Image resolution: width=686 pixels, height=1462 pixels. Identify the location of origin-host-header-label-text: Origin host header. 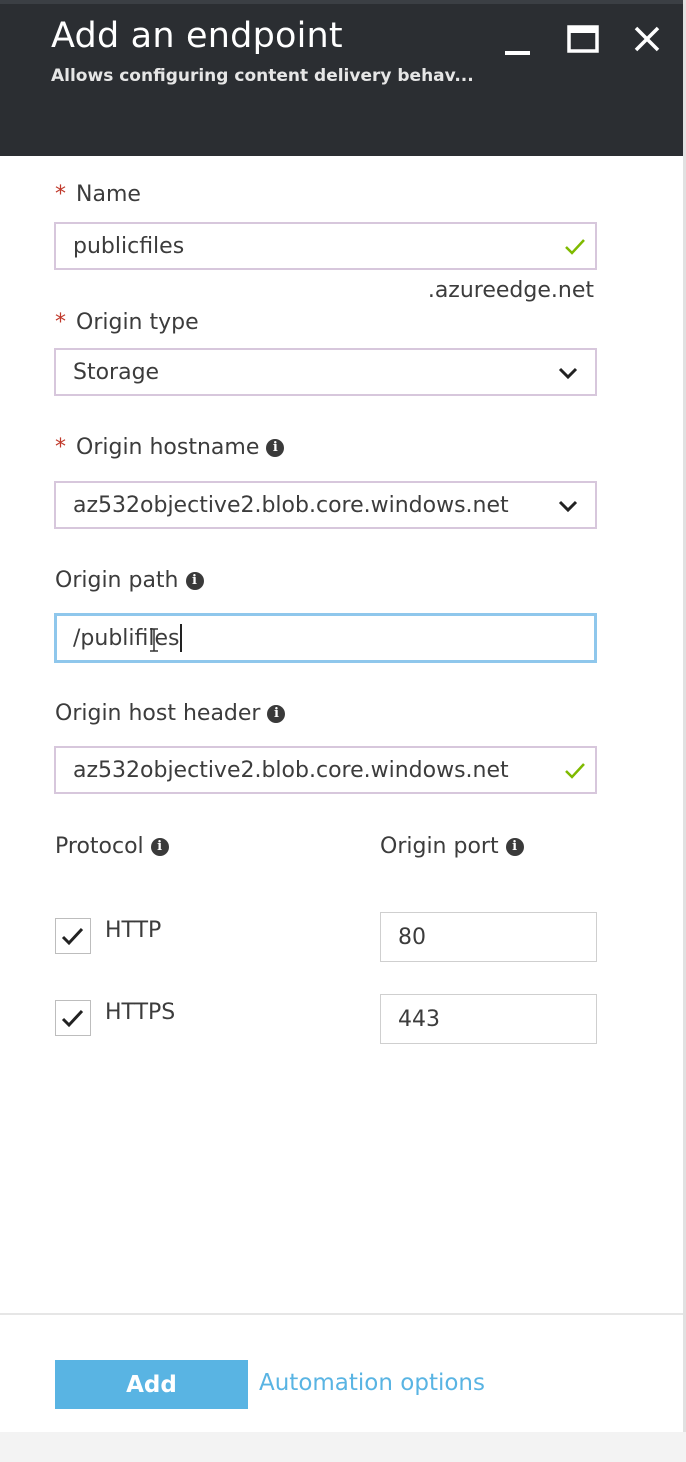
(158, 713).